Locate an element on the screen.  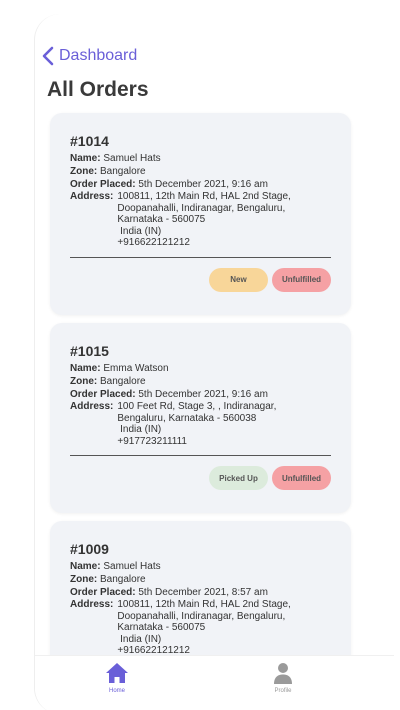
order-placed-row: Order Placed: 5th December 2021, 8:57 am is located at coordinates (200, 592).